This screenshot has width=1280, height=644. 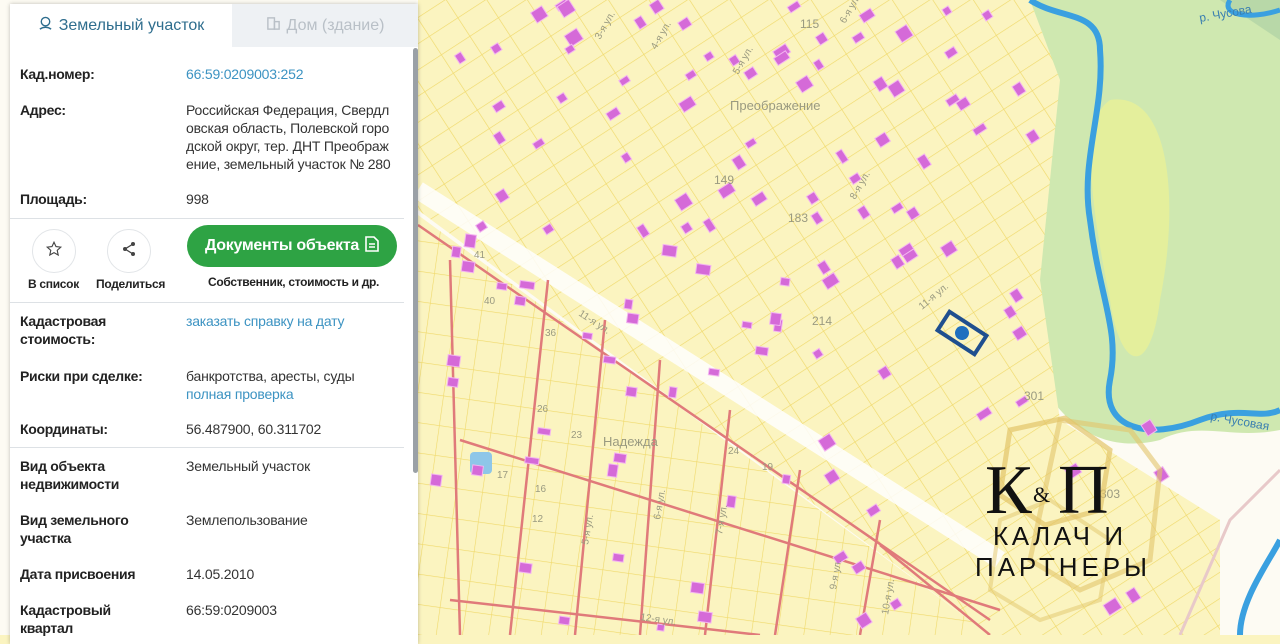 I want to click on tab-label: Дом (здание), so click(x=335, y=25).